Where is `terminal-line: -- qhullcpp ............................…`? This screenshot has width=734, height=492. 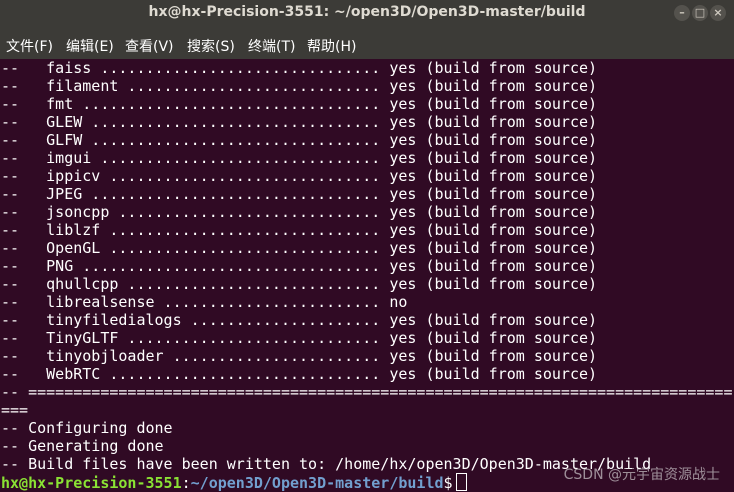
terminal-line: -- qhullcpp ............................… is located at coordinates (299, 284).